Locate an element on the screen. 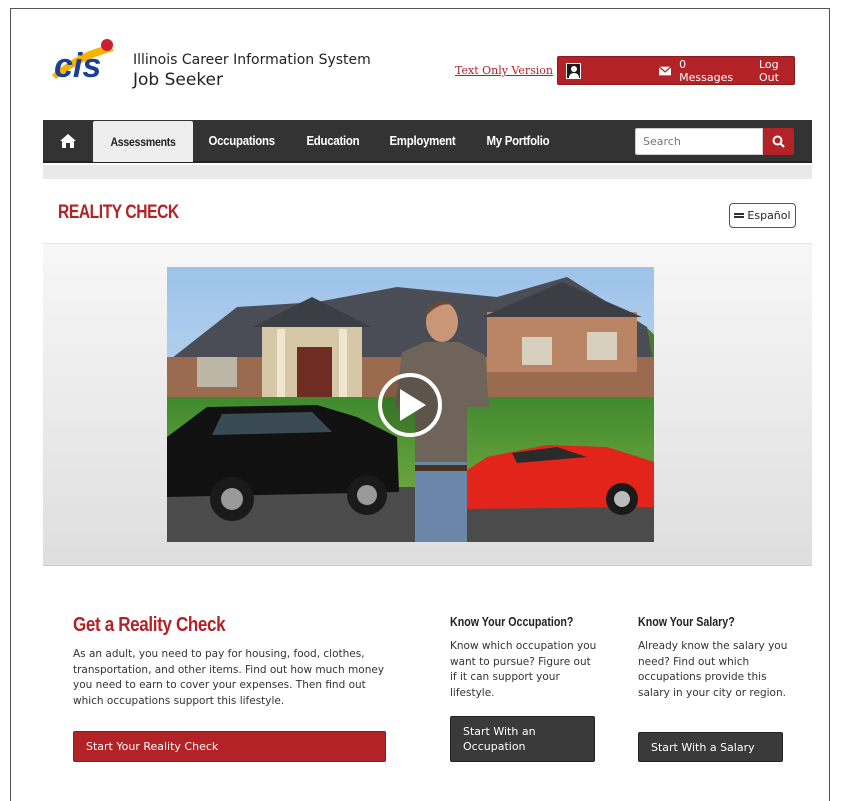  logout-button: Log Out is located at coordinates (776, 71).